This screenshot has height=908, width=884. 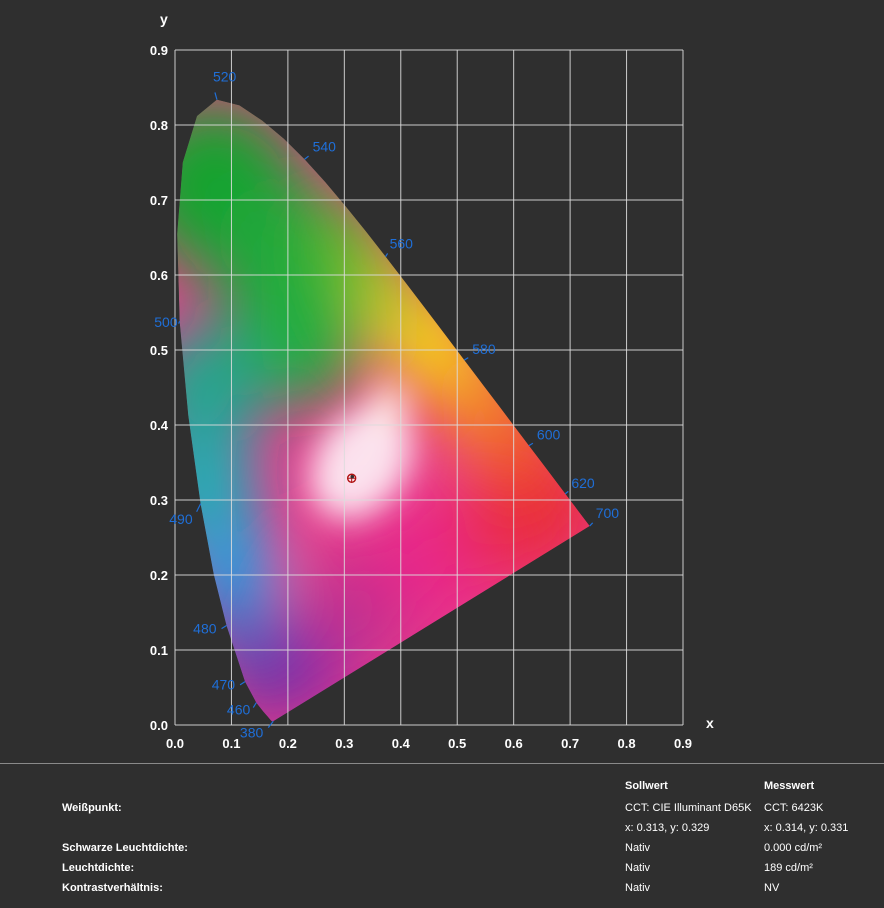 What do you see at coordinates (570, 743) in the screenshot?
I see `x-tick-label: 0.7` at bounding box center [570, 743].